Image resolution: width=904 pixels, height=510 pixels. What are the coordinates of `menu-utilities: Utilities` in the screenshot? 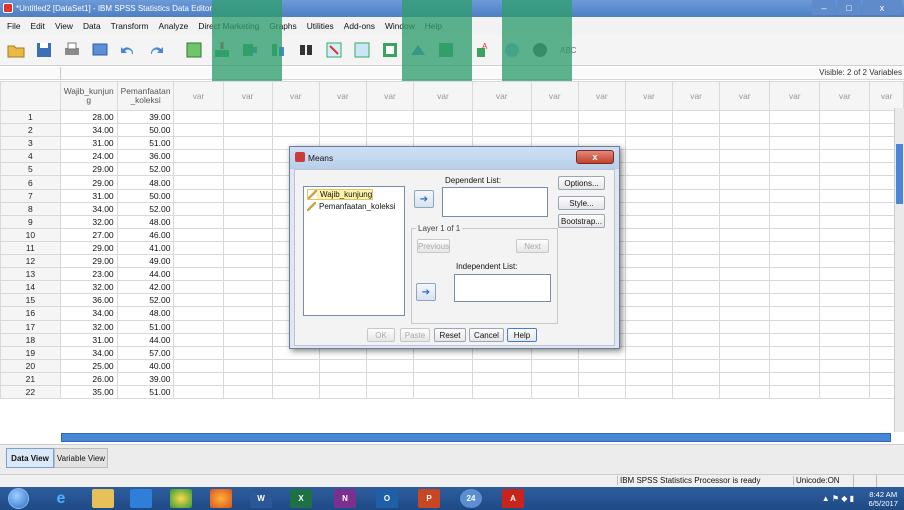 It's located at (321, 26).